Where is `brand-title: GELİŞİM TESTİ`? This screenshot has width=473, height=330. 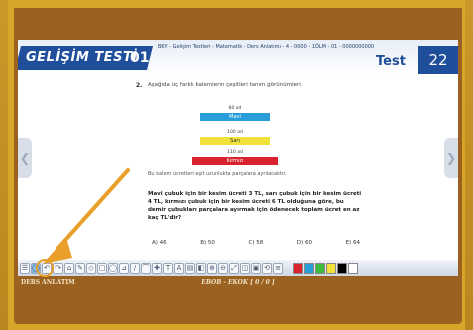
brand-title: GELİŞİM TESTİ is located at coordinates (82, 57).